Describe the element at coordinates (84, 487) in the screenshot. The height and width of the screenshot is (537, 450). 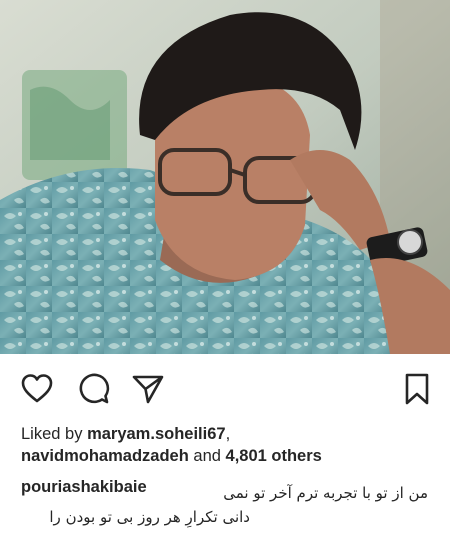
I see `caption-owner-username: pouriashakibaie` at that location.